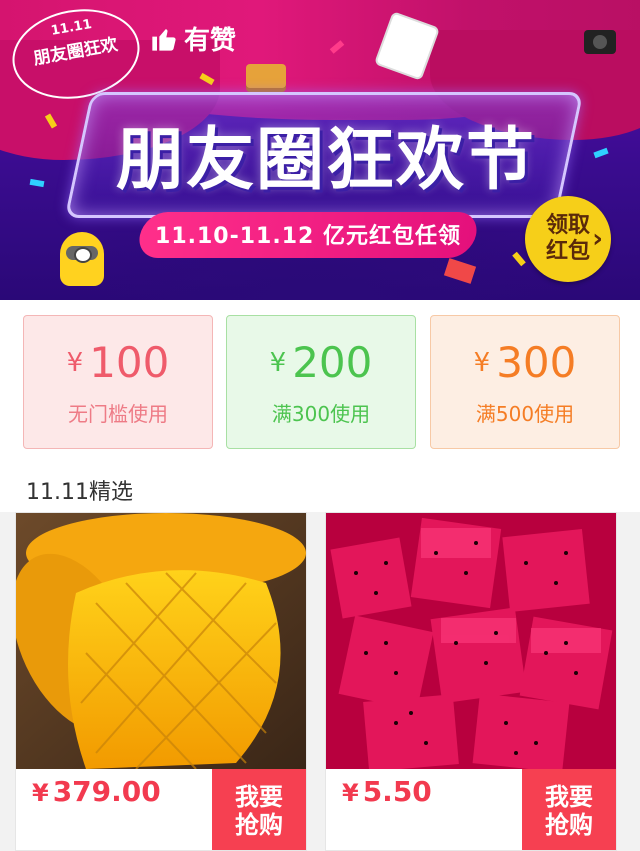 The height and width of the screenshot is (851, 640). Describe the element at coordinates (266, 76) in the screenshot. I see `snack-icon` at that location.